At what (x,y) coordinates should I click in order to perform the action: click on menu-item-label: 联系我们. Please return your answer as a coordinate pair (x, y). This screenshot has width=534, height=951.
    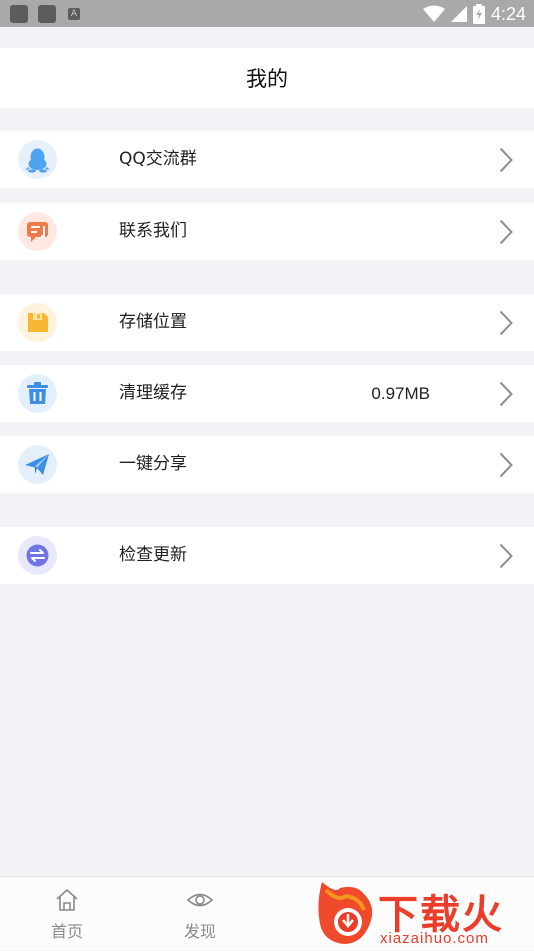
    Looking at the image, I should click on (153, 231).